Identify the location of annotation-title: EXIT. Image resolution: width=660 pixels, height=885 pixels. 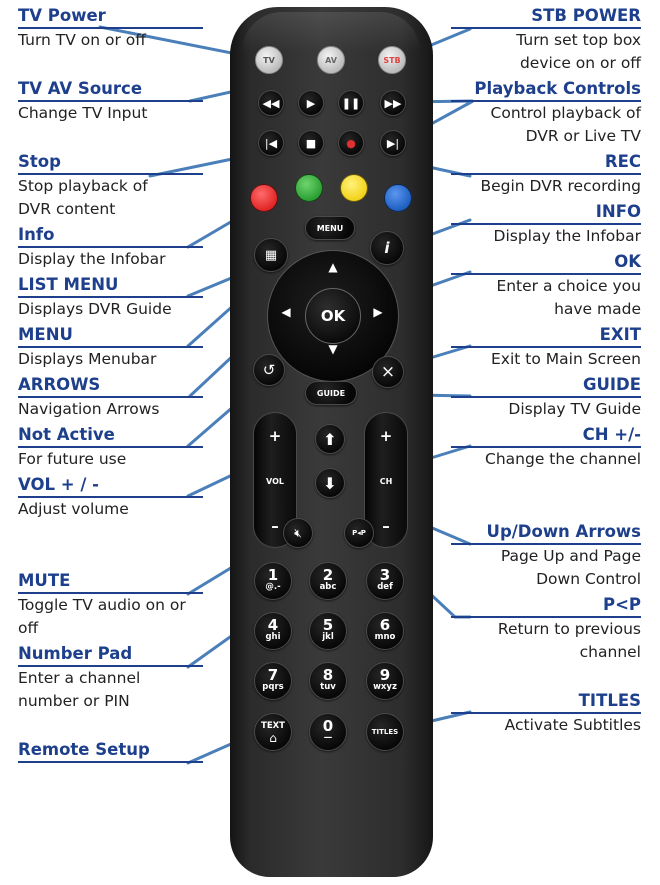
(546, 336).